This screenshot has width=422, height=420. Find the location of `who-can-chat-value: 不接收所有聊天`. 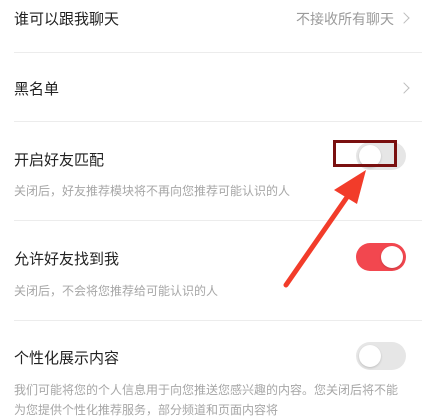

who-can-chat-value: 不接收所有聊天 is located at coordinates (345, 20).